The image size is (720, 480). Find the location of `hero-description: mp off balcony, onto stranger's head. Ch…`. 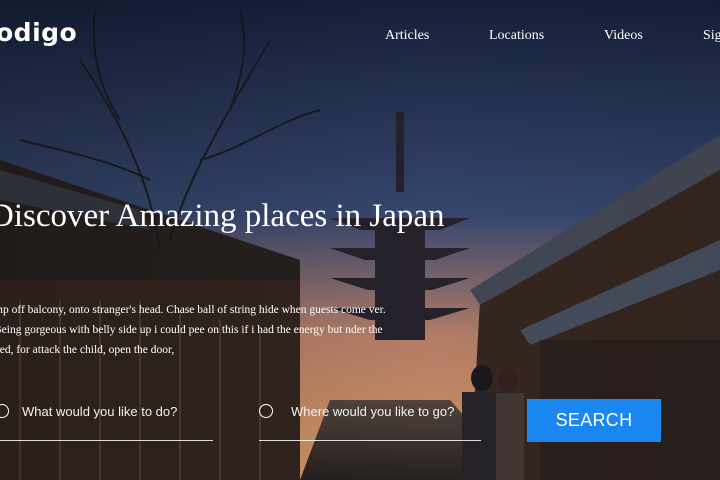

hero-description: mp off balcony, onto stranger's head. Ch… is located at coordinates (193, 330).